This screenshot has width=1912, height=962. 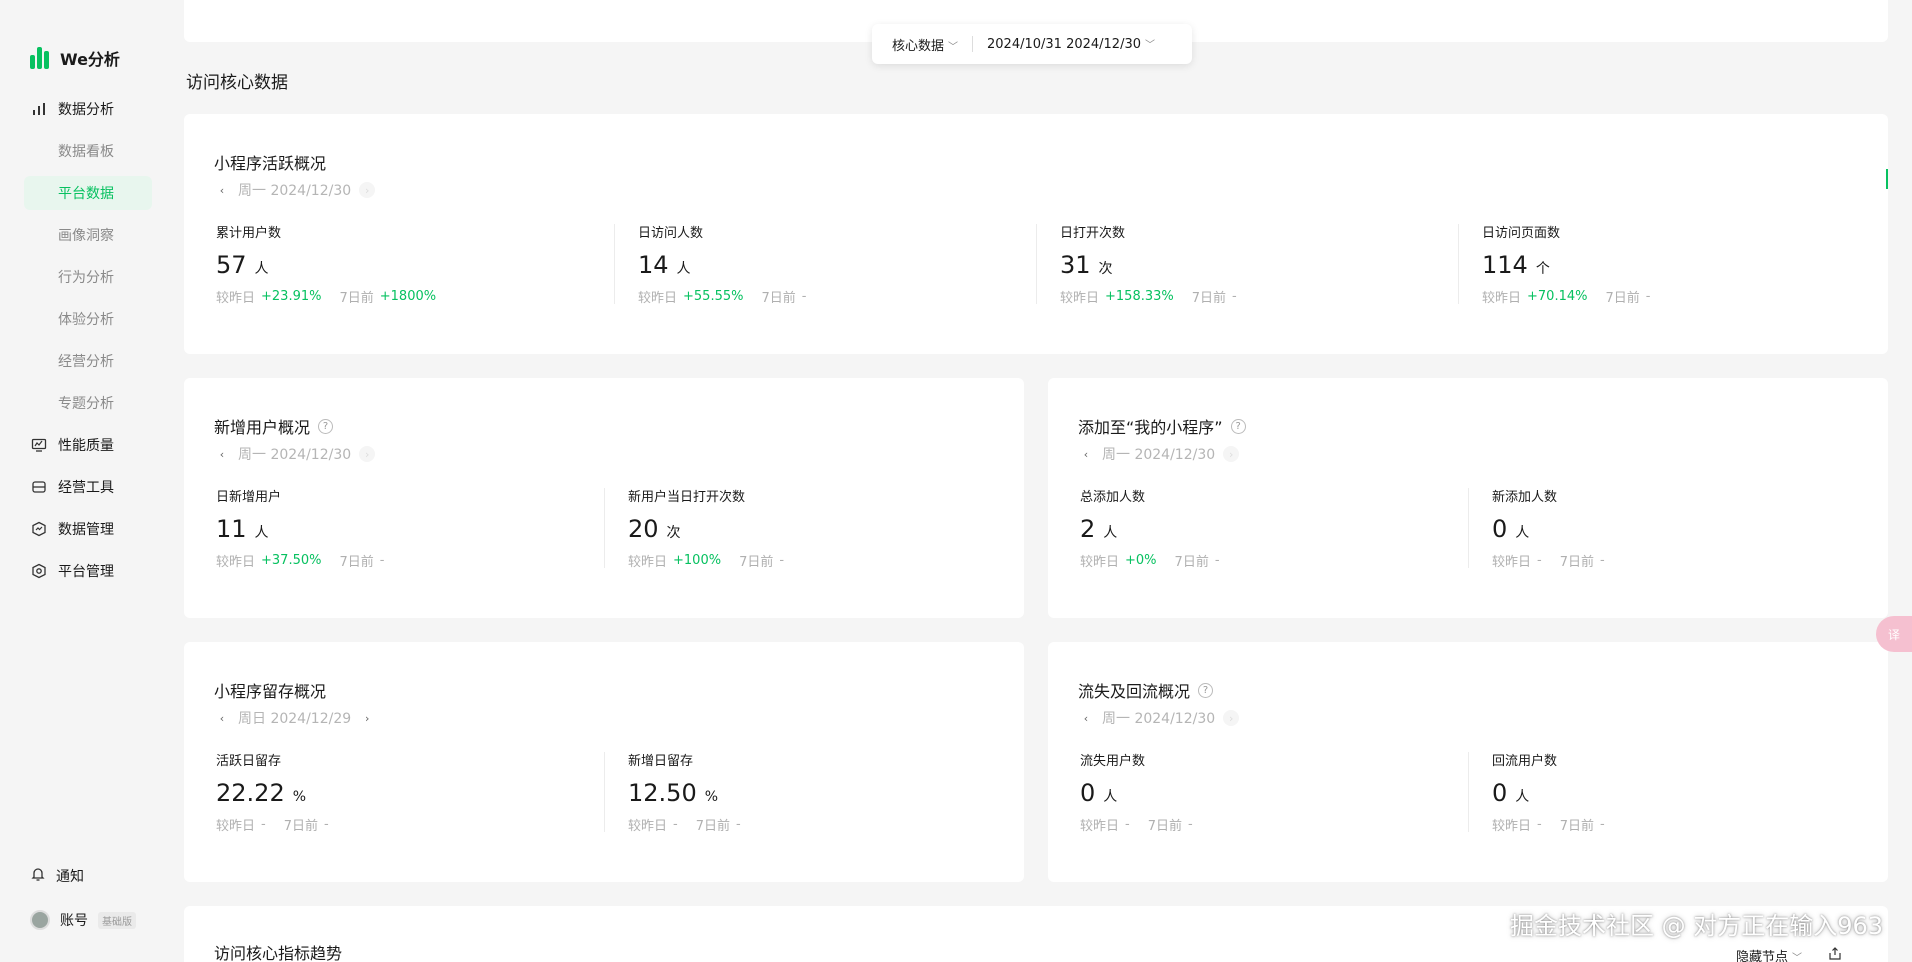 What do you see at coordinates (86, 530) in the screenshot?
I see `nav-group-label: 数据管理` at bounding box center [86, 530].